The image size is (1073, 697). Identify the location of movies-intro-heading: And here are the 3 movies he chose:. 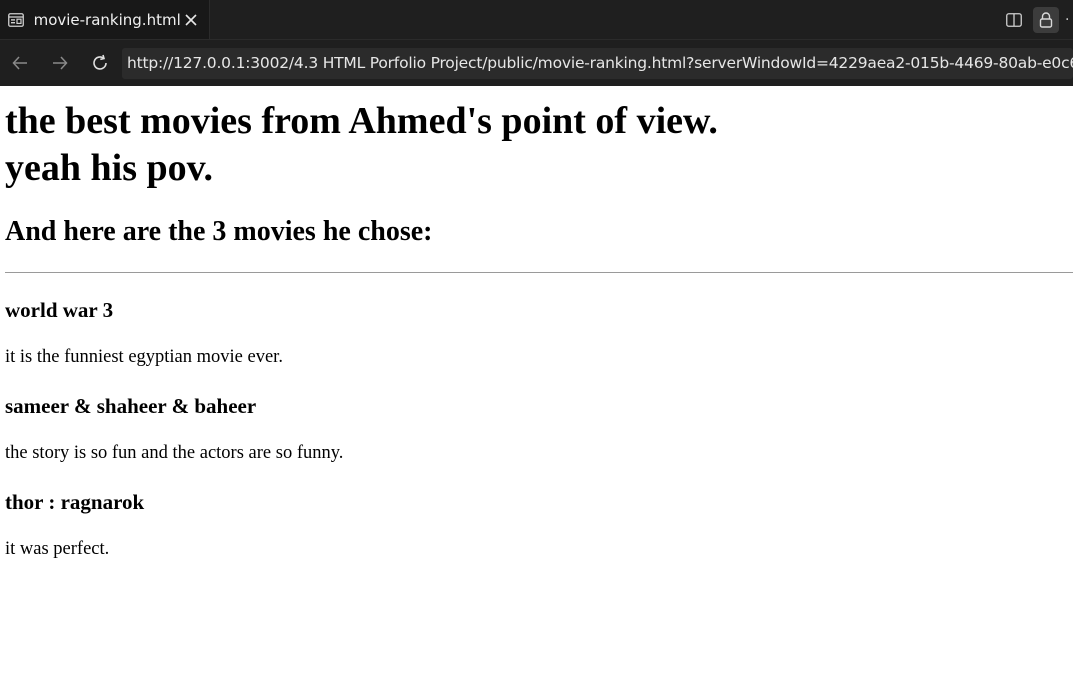
(219, 231).